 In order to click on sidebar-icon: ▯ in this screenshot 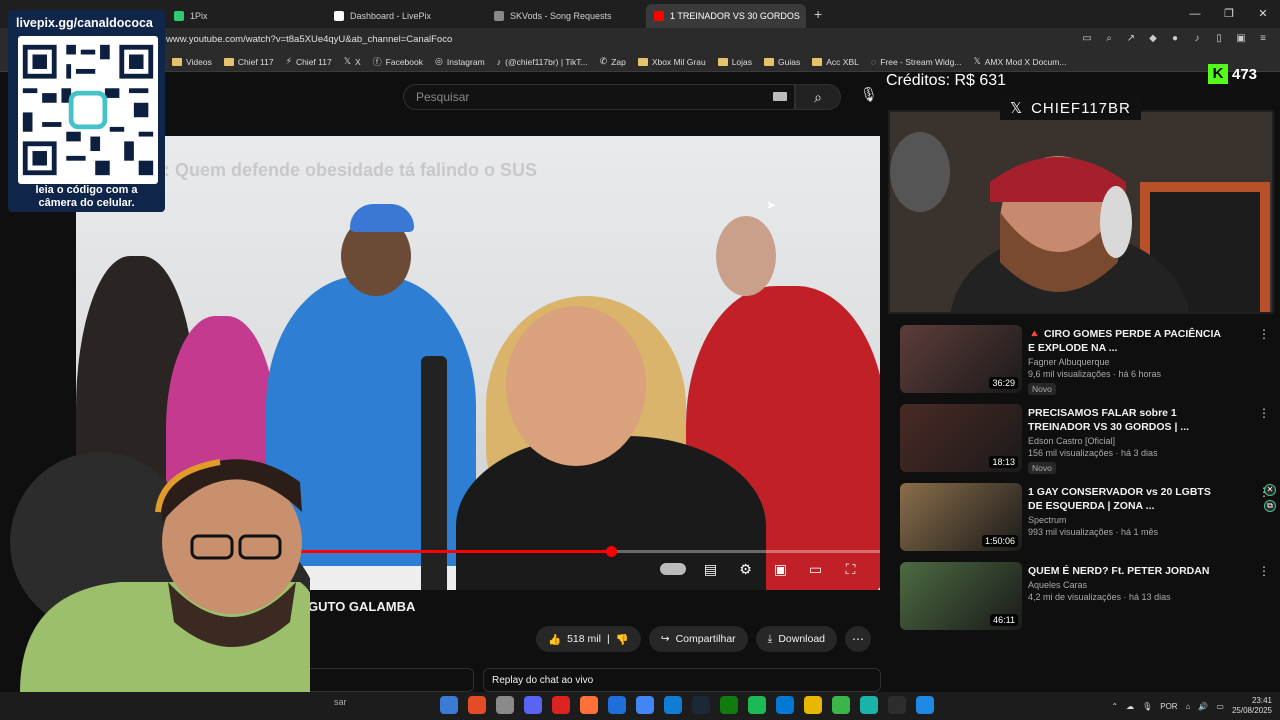, I will do `click(1219, 39)`.